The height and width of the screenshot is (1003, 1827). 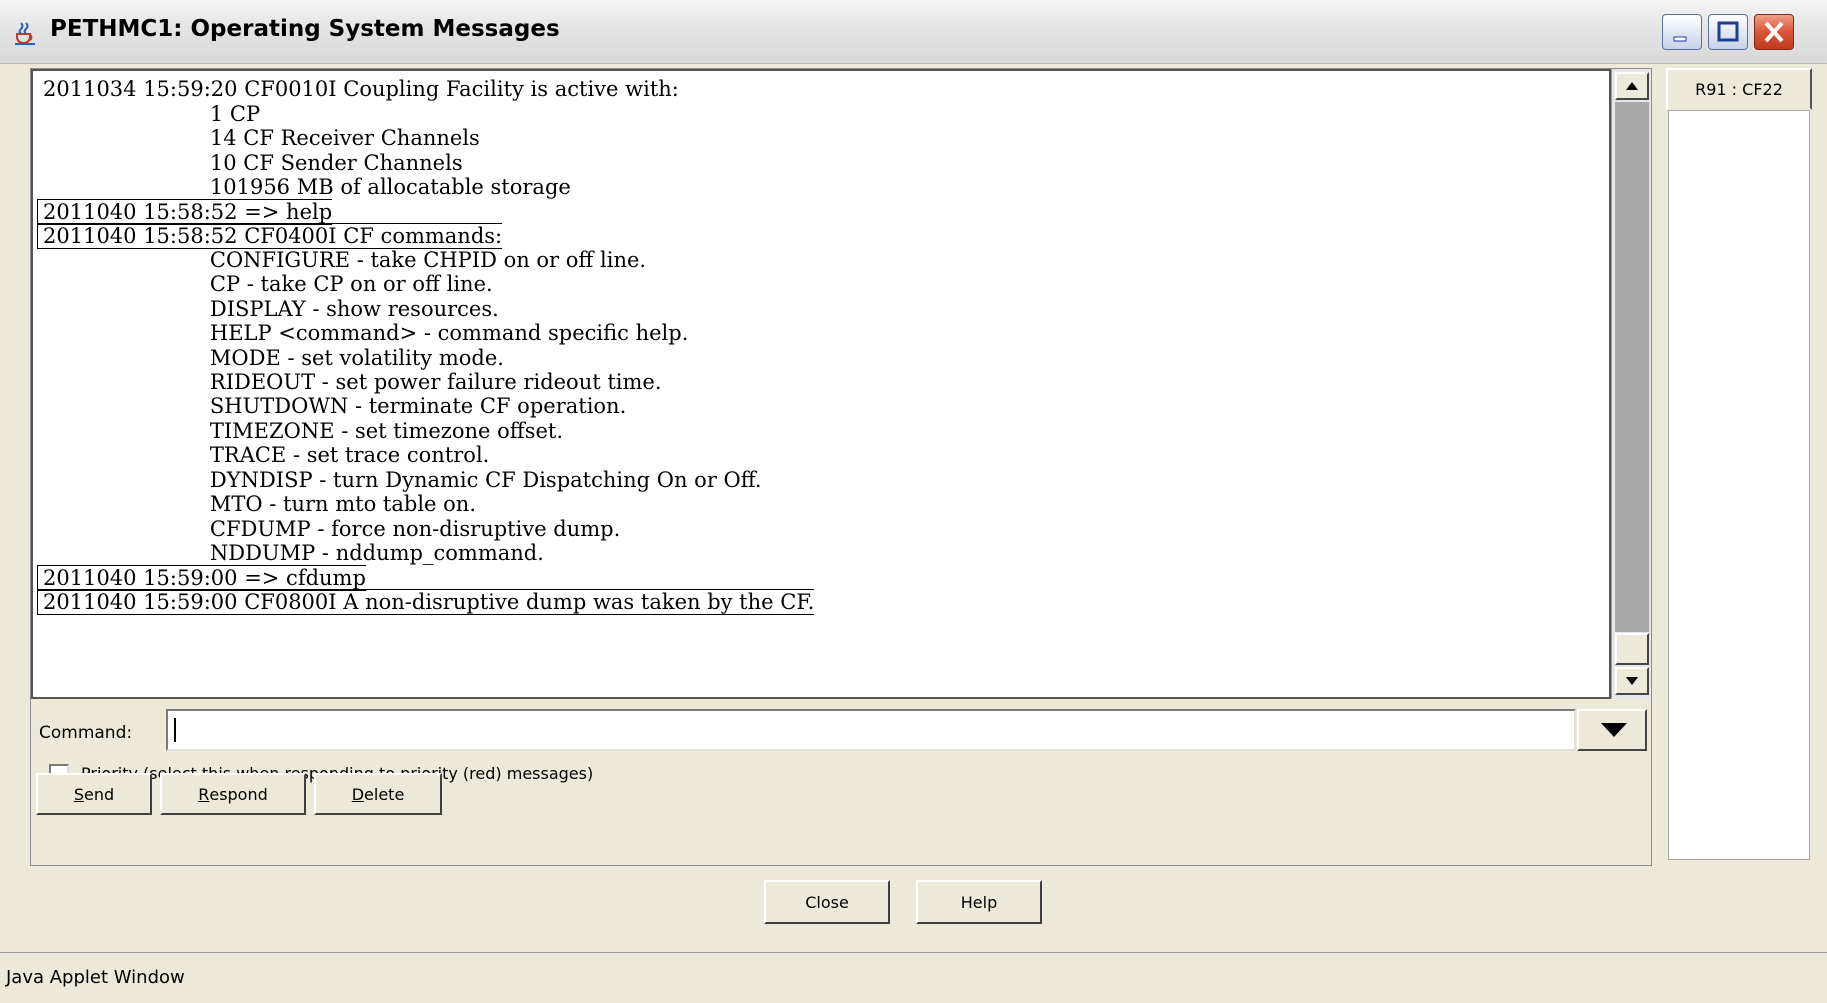 I want to click on command-label: Command:, so click(x=86, y=733).